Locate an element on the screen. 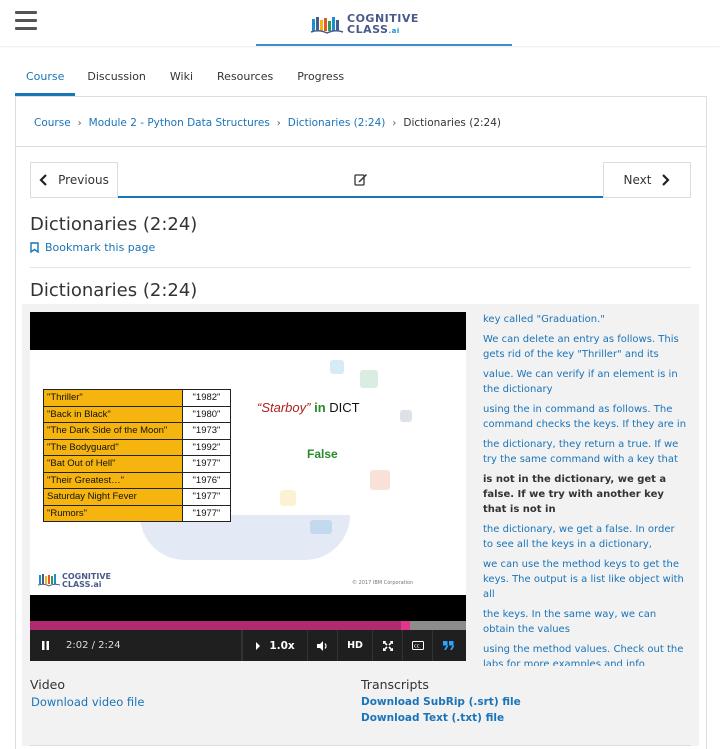  tab-course: Course is located at coordinates (45, 78).